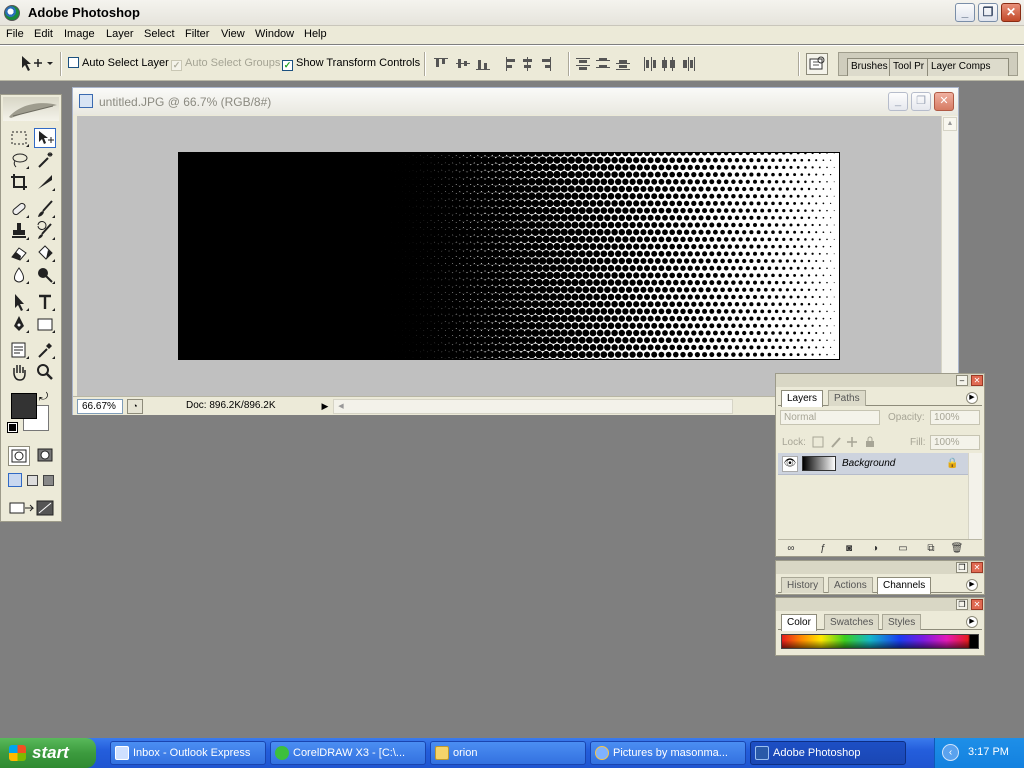 The height and width of the screenshot is (768, 1024). What do you see at coordinates (19, 209) in the screenshot?
I see `healing-brush-tool-icon` at bounding box center [19, 209].